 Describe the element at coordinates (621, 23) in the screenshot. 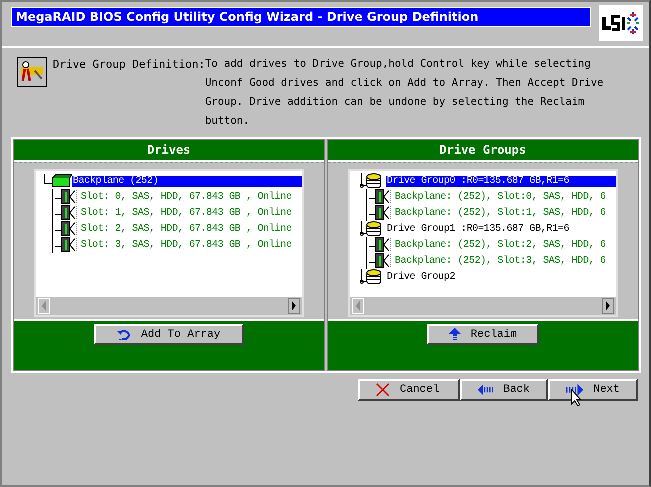

I see `logo-icon` at that location.